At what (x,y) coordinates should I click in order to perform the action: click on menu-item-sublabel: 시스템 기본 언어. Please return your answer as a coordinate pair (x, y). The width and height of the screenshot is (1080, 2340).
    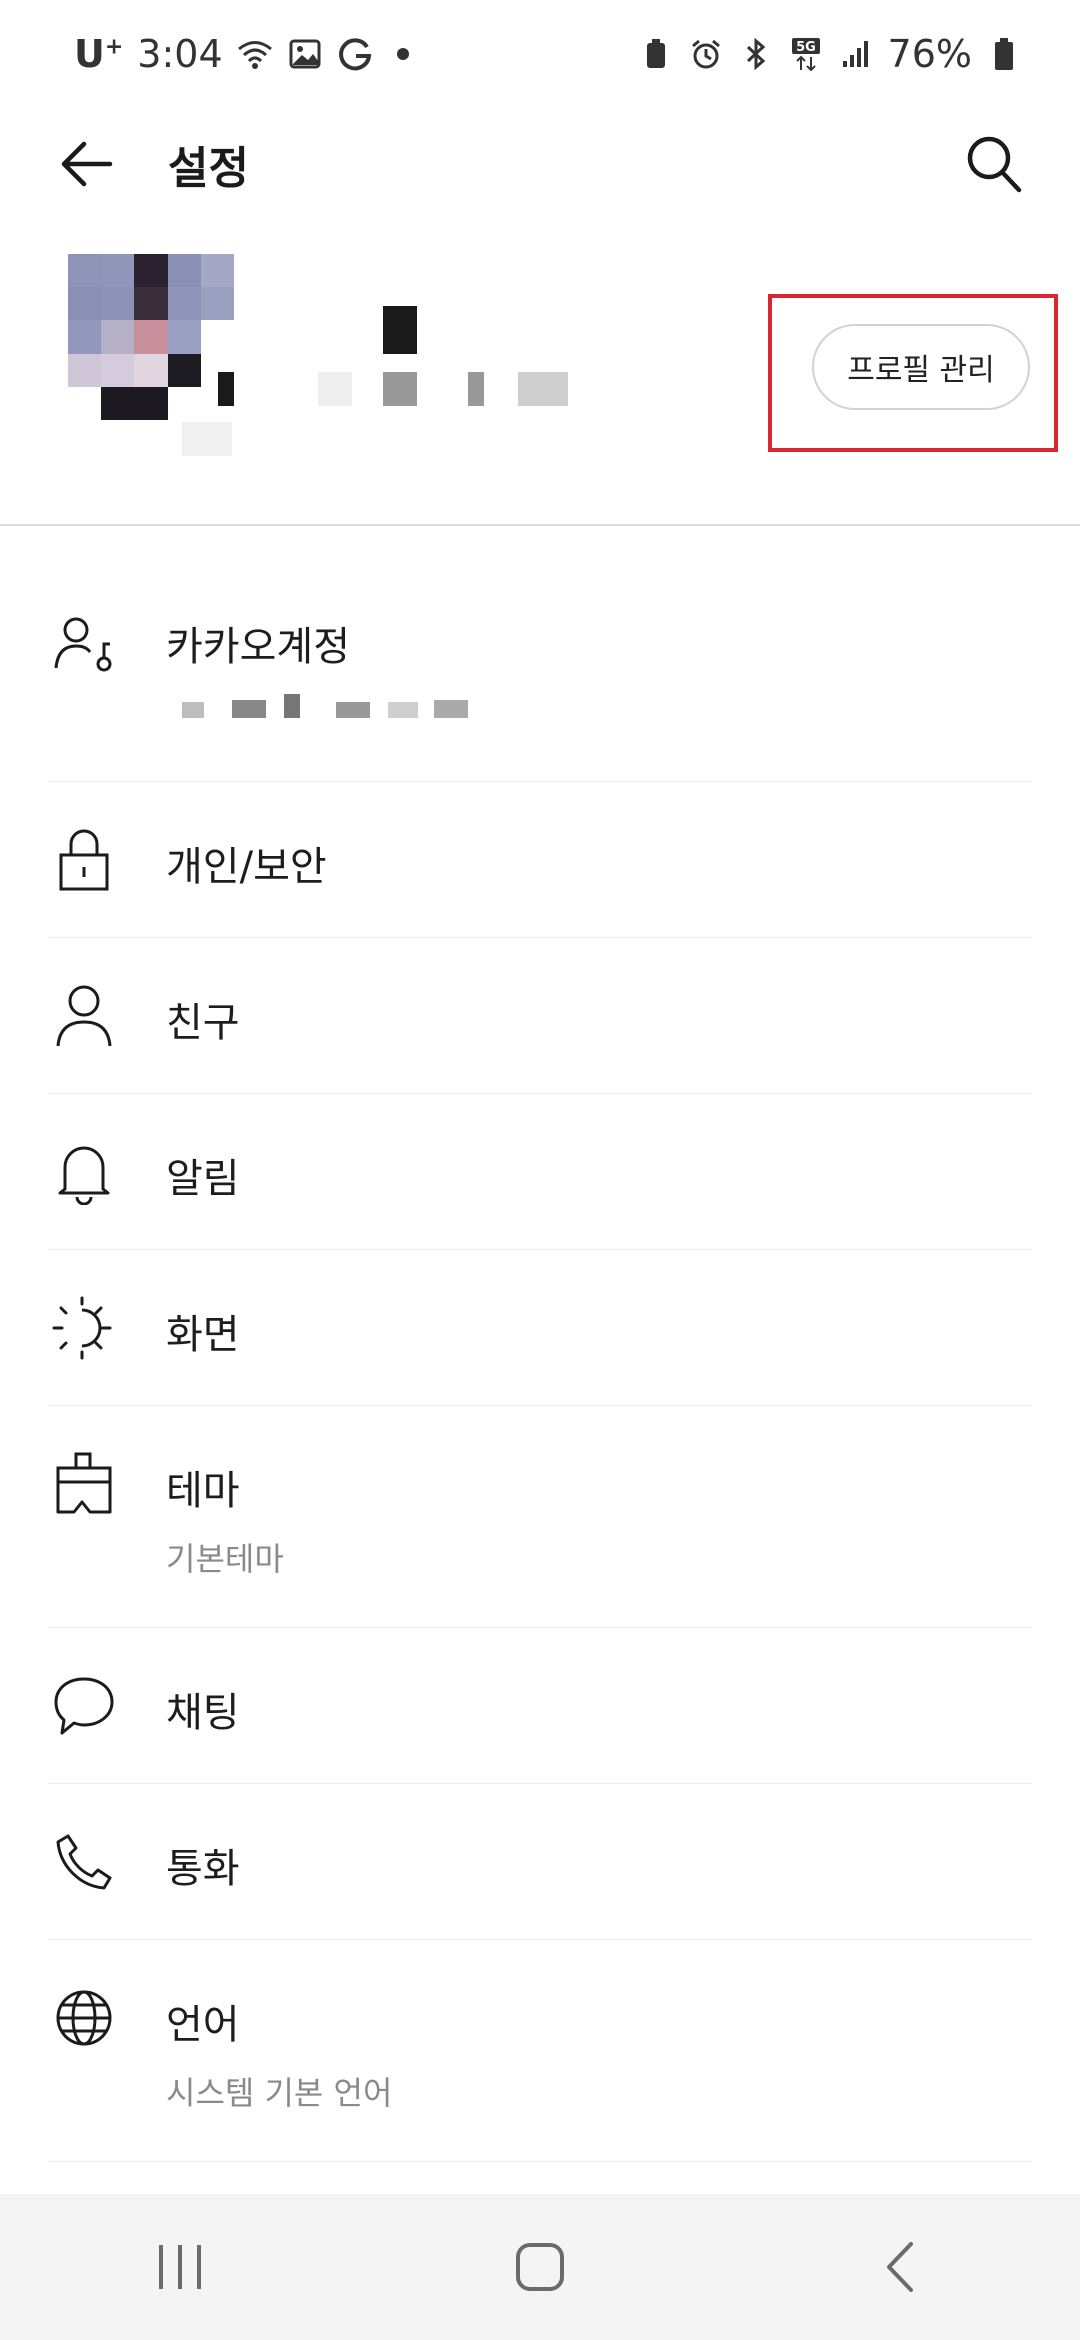
    Looking at the image, I should click on (279, 2093).